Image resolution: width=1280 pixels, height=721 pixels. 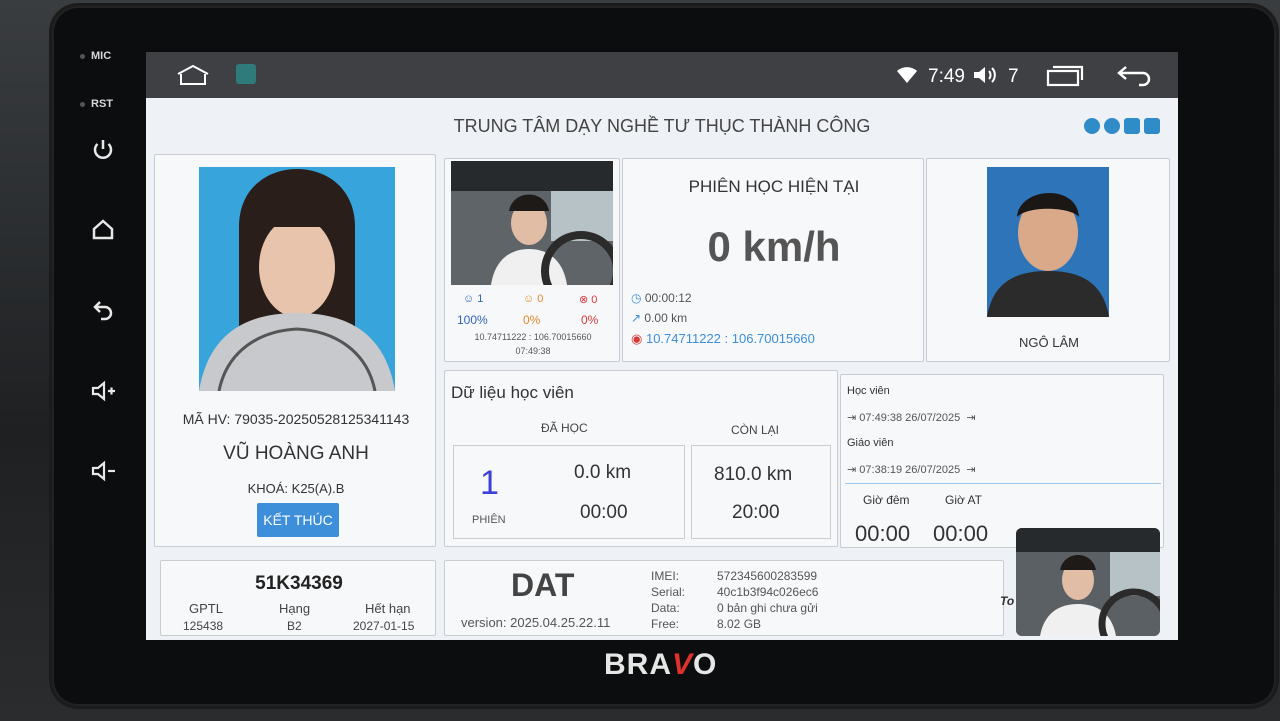 I want to click on device-version: version: 2025.04.25.22.11, so click(x=536, y=622).